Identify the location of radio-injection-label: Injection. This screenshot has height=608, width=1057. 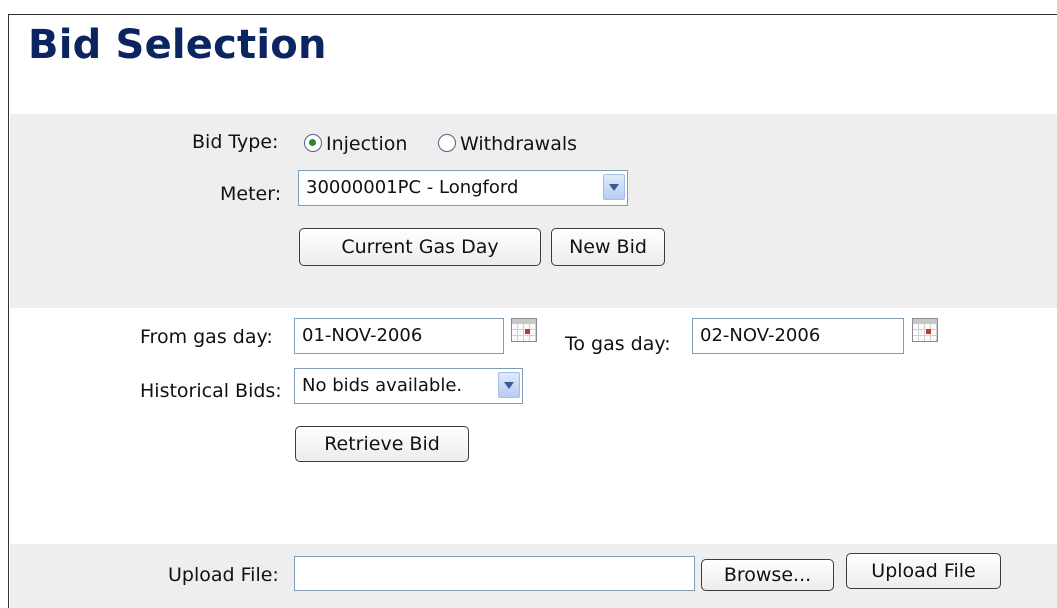
(366, 144).